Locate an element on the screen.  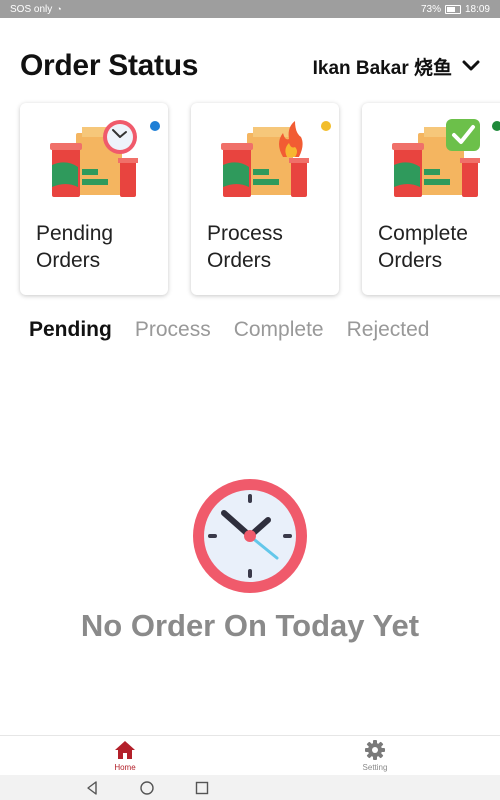
tab-pending: Pending is located at coordinates (70, 330).